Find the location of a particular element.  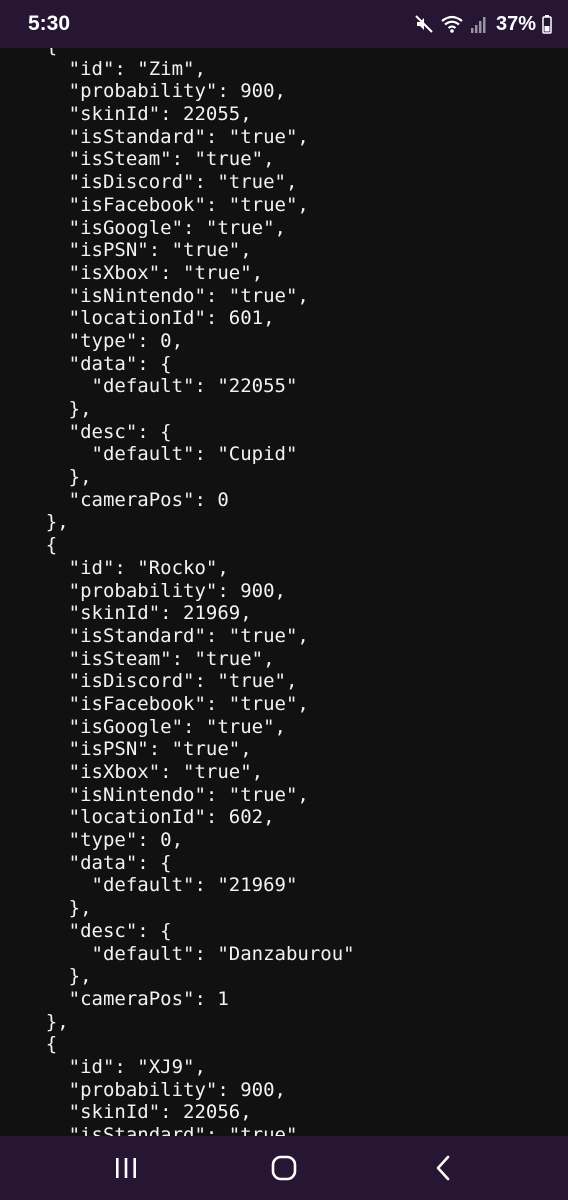

code-line: "skinId": 22055, is located at coordinates (126, 114).